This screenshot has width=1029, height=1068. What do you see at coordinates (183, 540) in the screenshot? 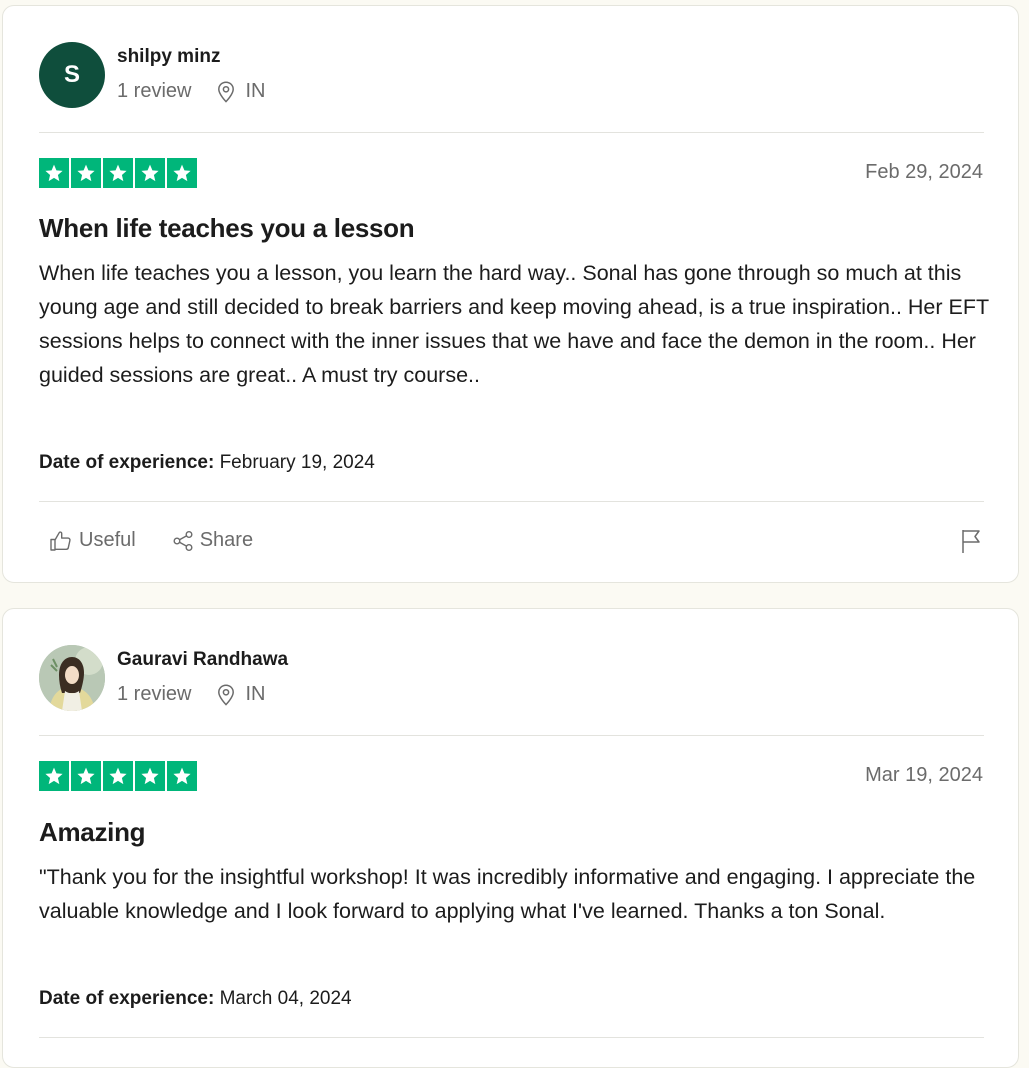
I see `share-icon` at bounding box center [183, 540].